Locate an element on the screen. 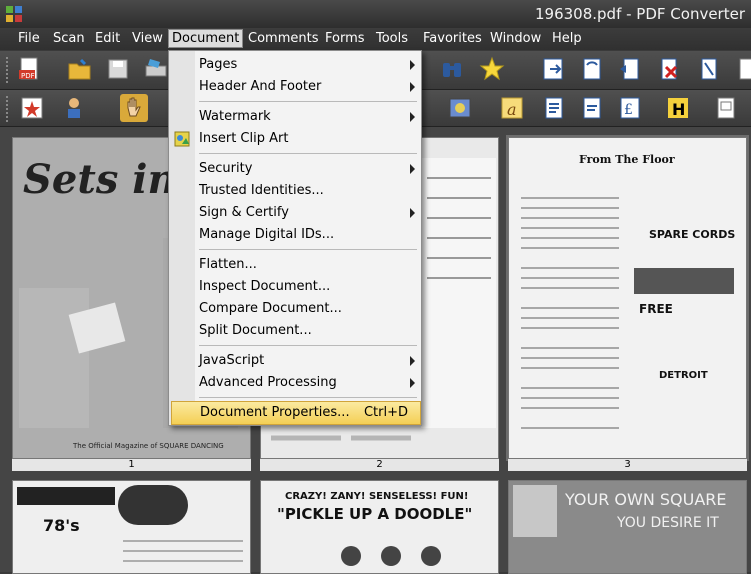 Image resolution: width=751 pixels, height=574 pixels. image-button is located at coordinates (460, 108).